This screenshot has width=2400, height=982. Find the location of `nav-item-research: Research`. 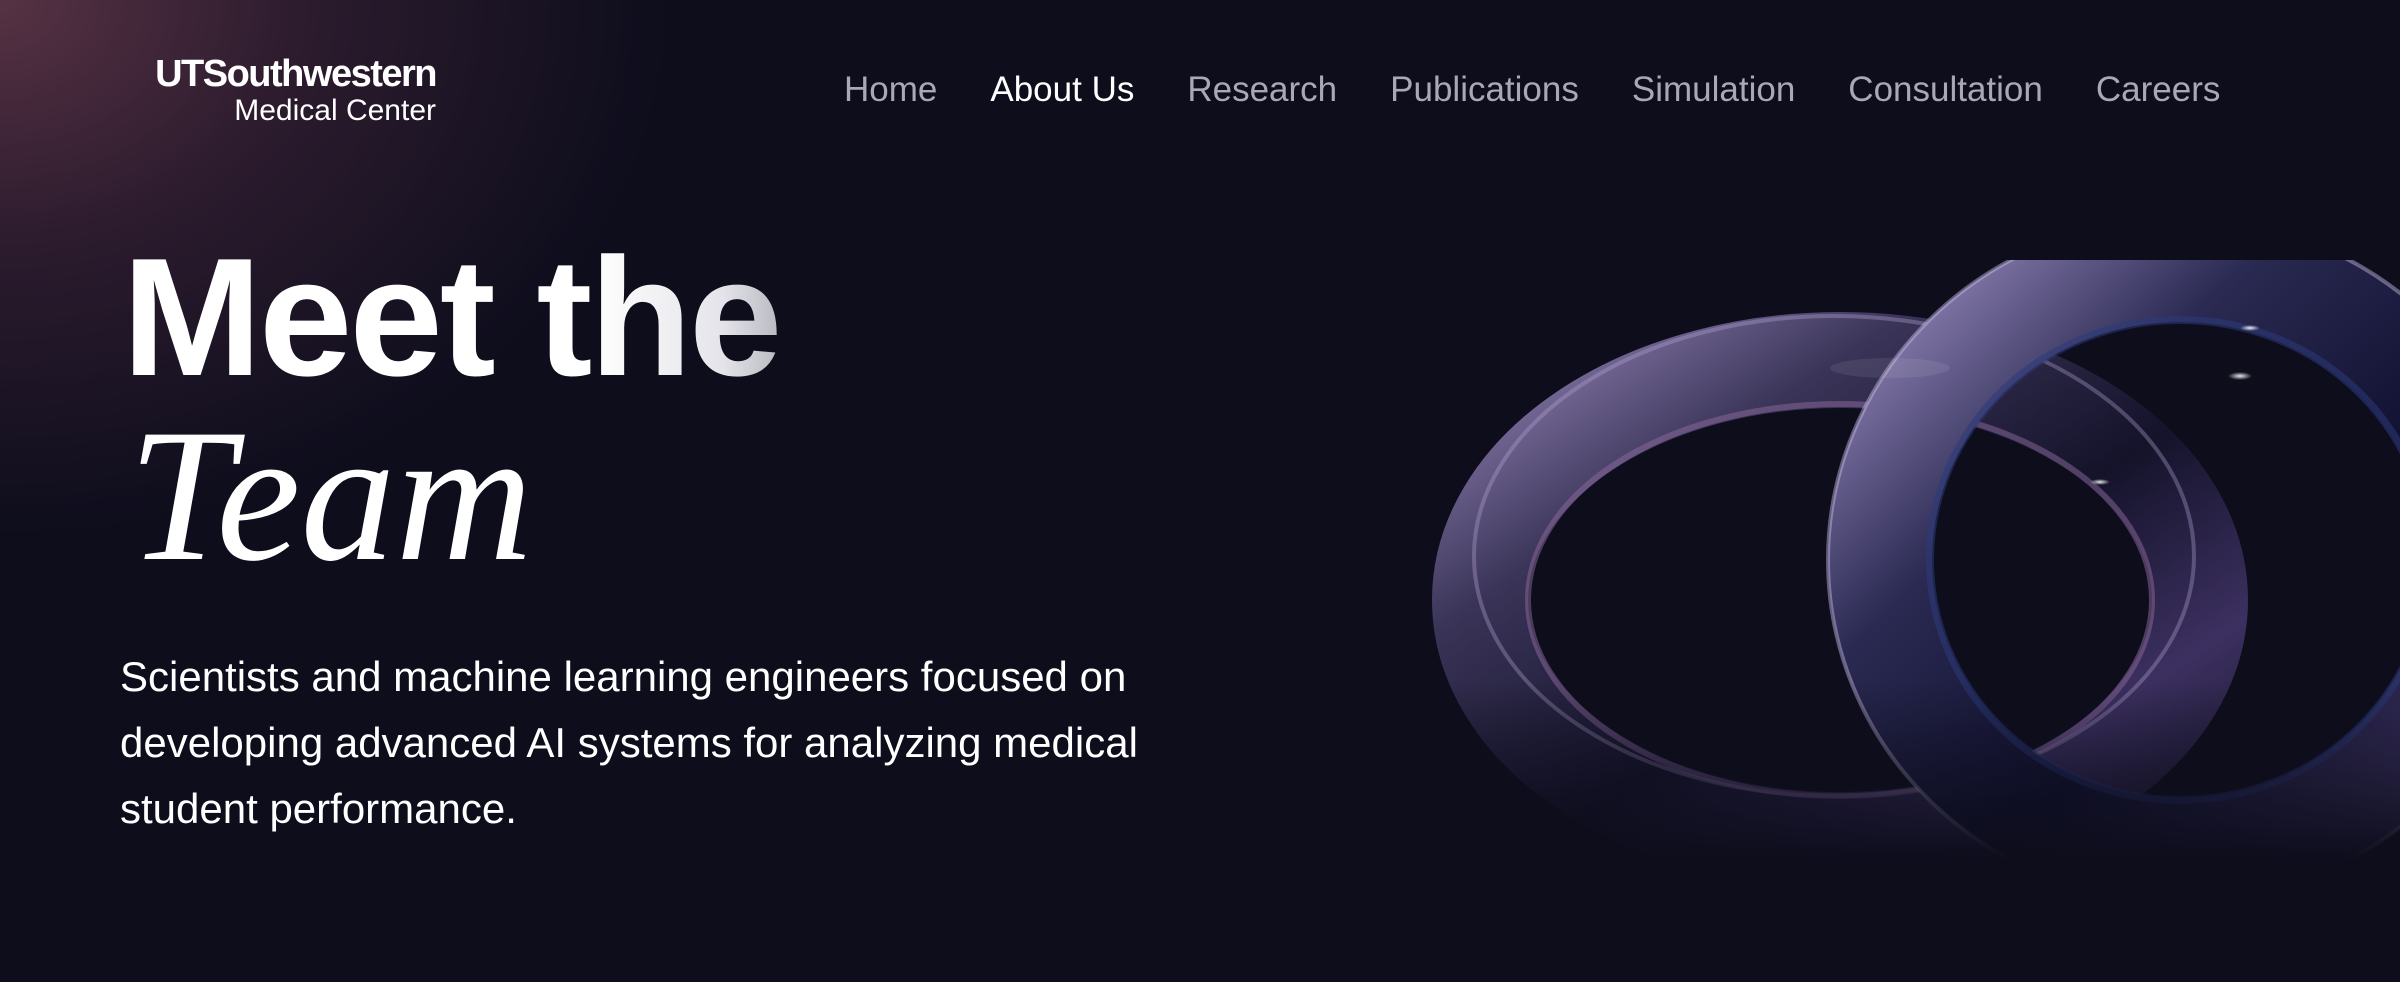

nav-item-research: Research is located at coordinates (1262, 90).